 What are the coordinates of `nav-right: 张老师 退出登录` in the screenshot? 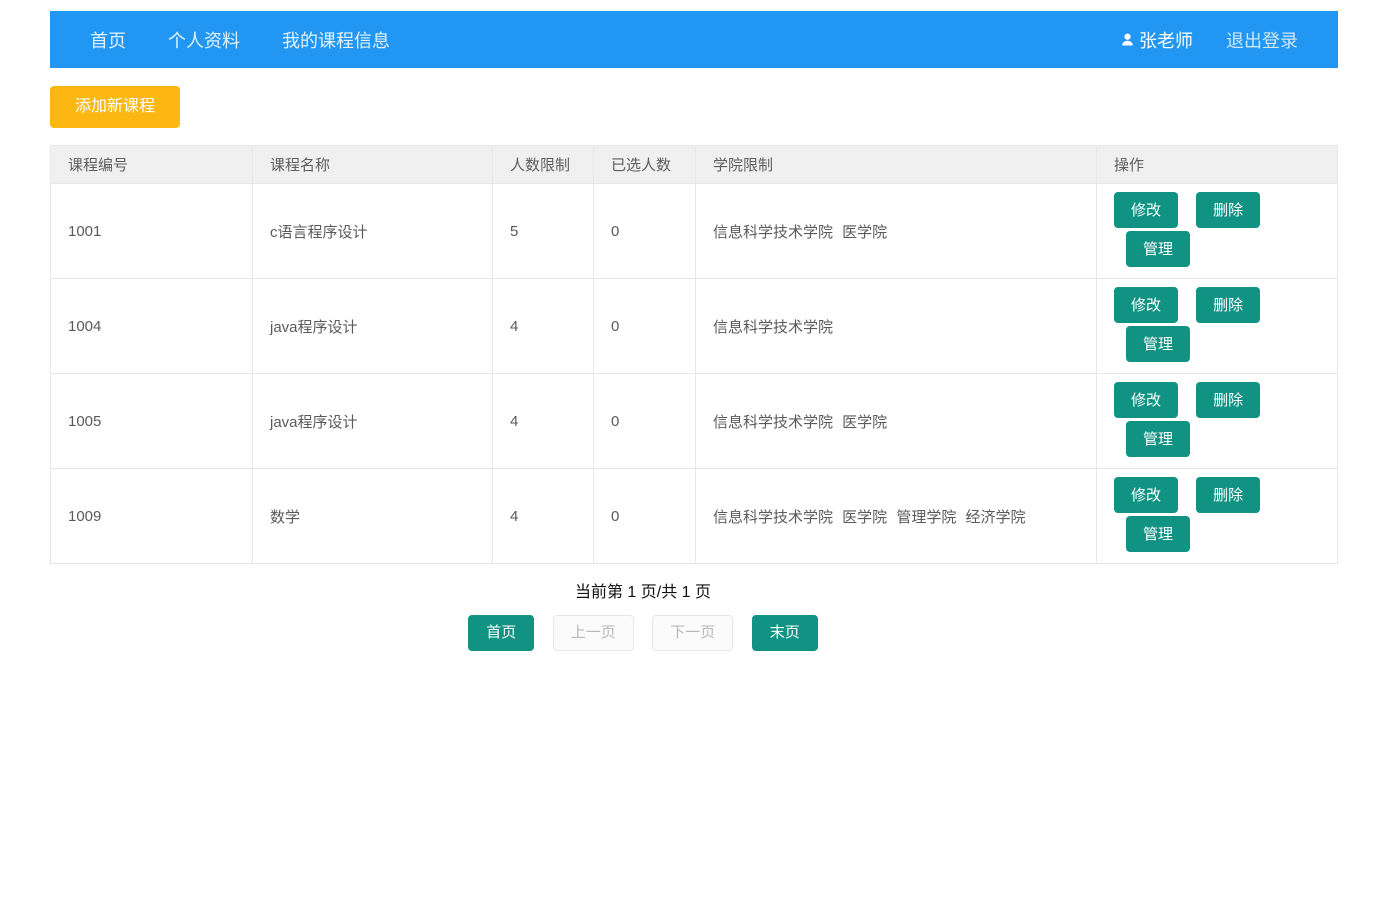 It's located at (1218, 39).